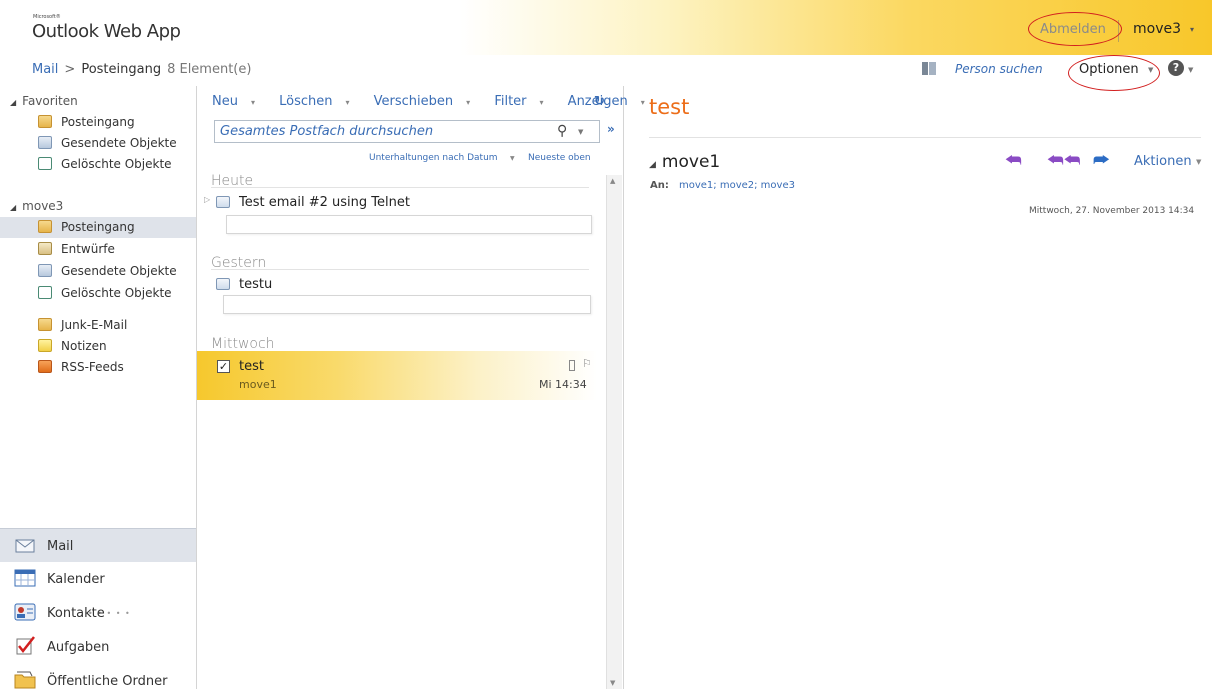 The width and height of the screenshot is (1212, 698). What do you see at coordinates (45, 69) in the screenshot?
I see `breadcrumb-mail: Mail` at bounding box center [45, 69].